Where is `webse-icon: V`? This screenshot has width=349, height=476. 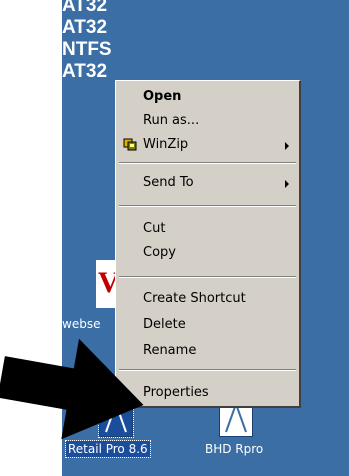
webse-icon: V is located at coordinates (108, 284).